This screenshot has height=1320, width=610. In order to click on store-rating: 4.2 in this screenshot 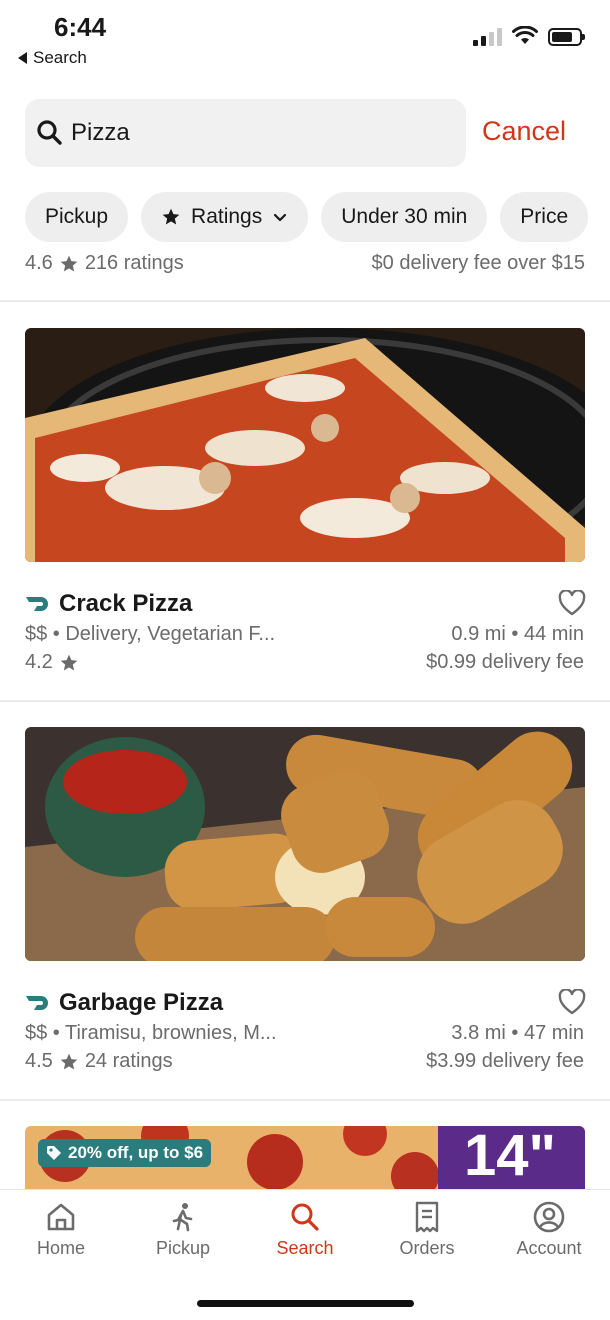, I will do `click(39, 662)`.